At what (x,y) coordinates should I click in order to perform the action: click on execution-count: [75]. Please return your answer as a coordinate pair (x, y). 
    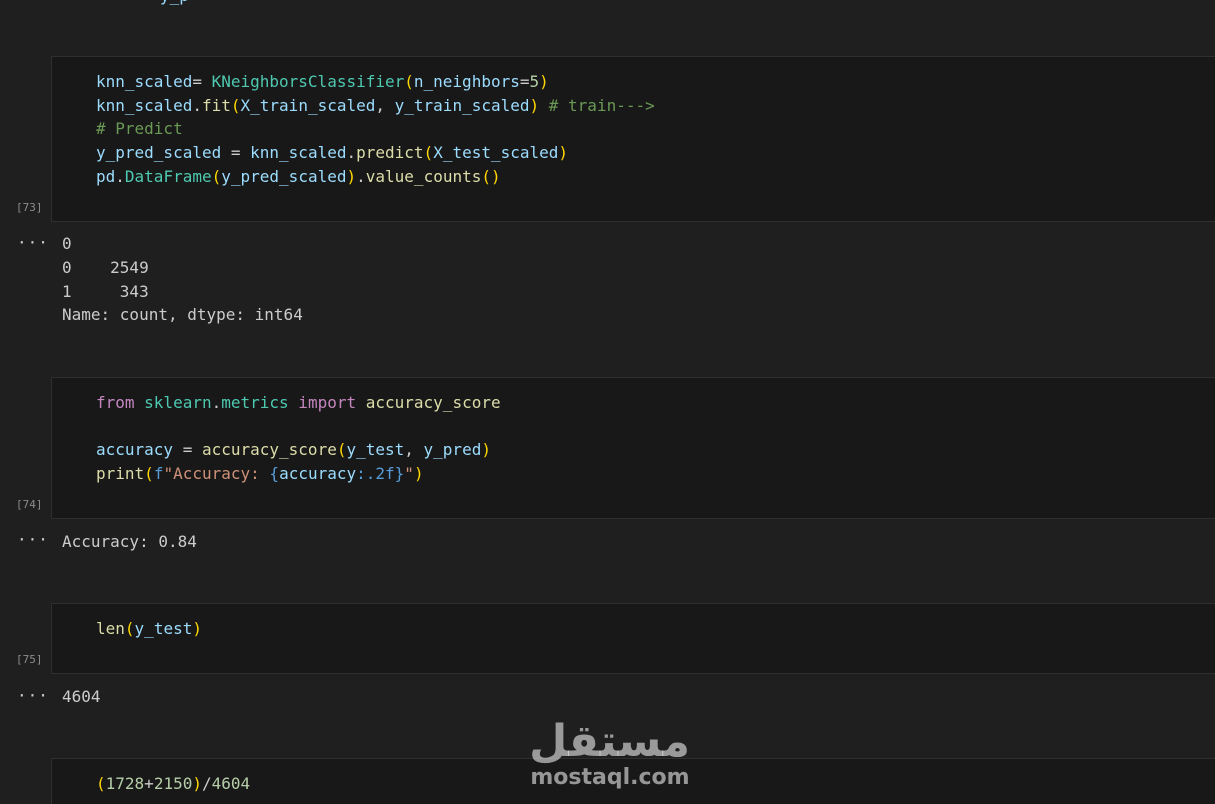
    Looking at the image, I should click on (29, 659).